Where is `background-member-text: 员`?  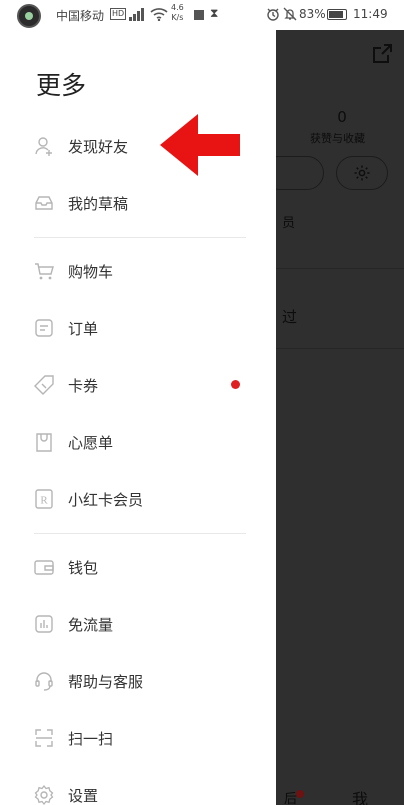
background-member-text: 员 is located at coordinates (289, 223).